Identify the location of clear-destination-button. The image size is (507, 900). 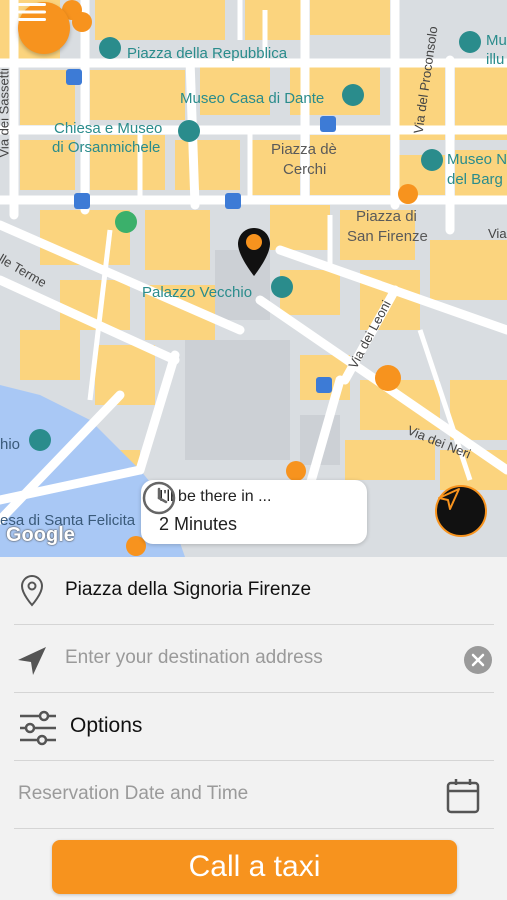
(478, 660).